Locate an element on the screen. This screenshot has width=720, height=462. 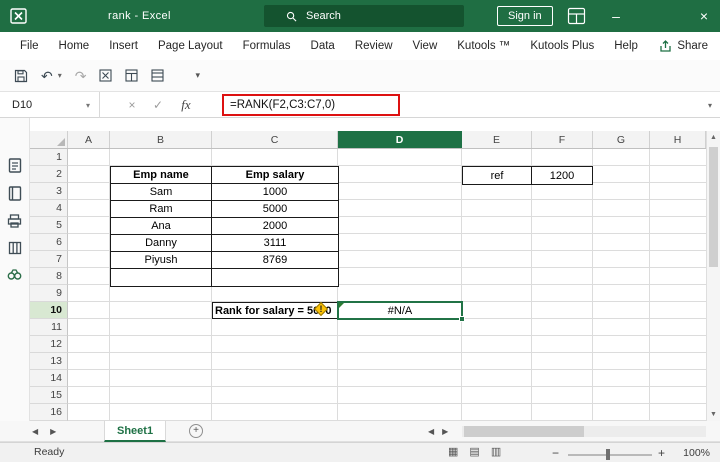
rail-workbook-icon is located at coordinates (15, 193).